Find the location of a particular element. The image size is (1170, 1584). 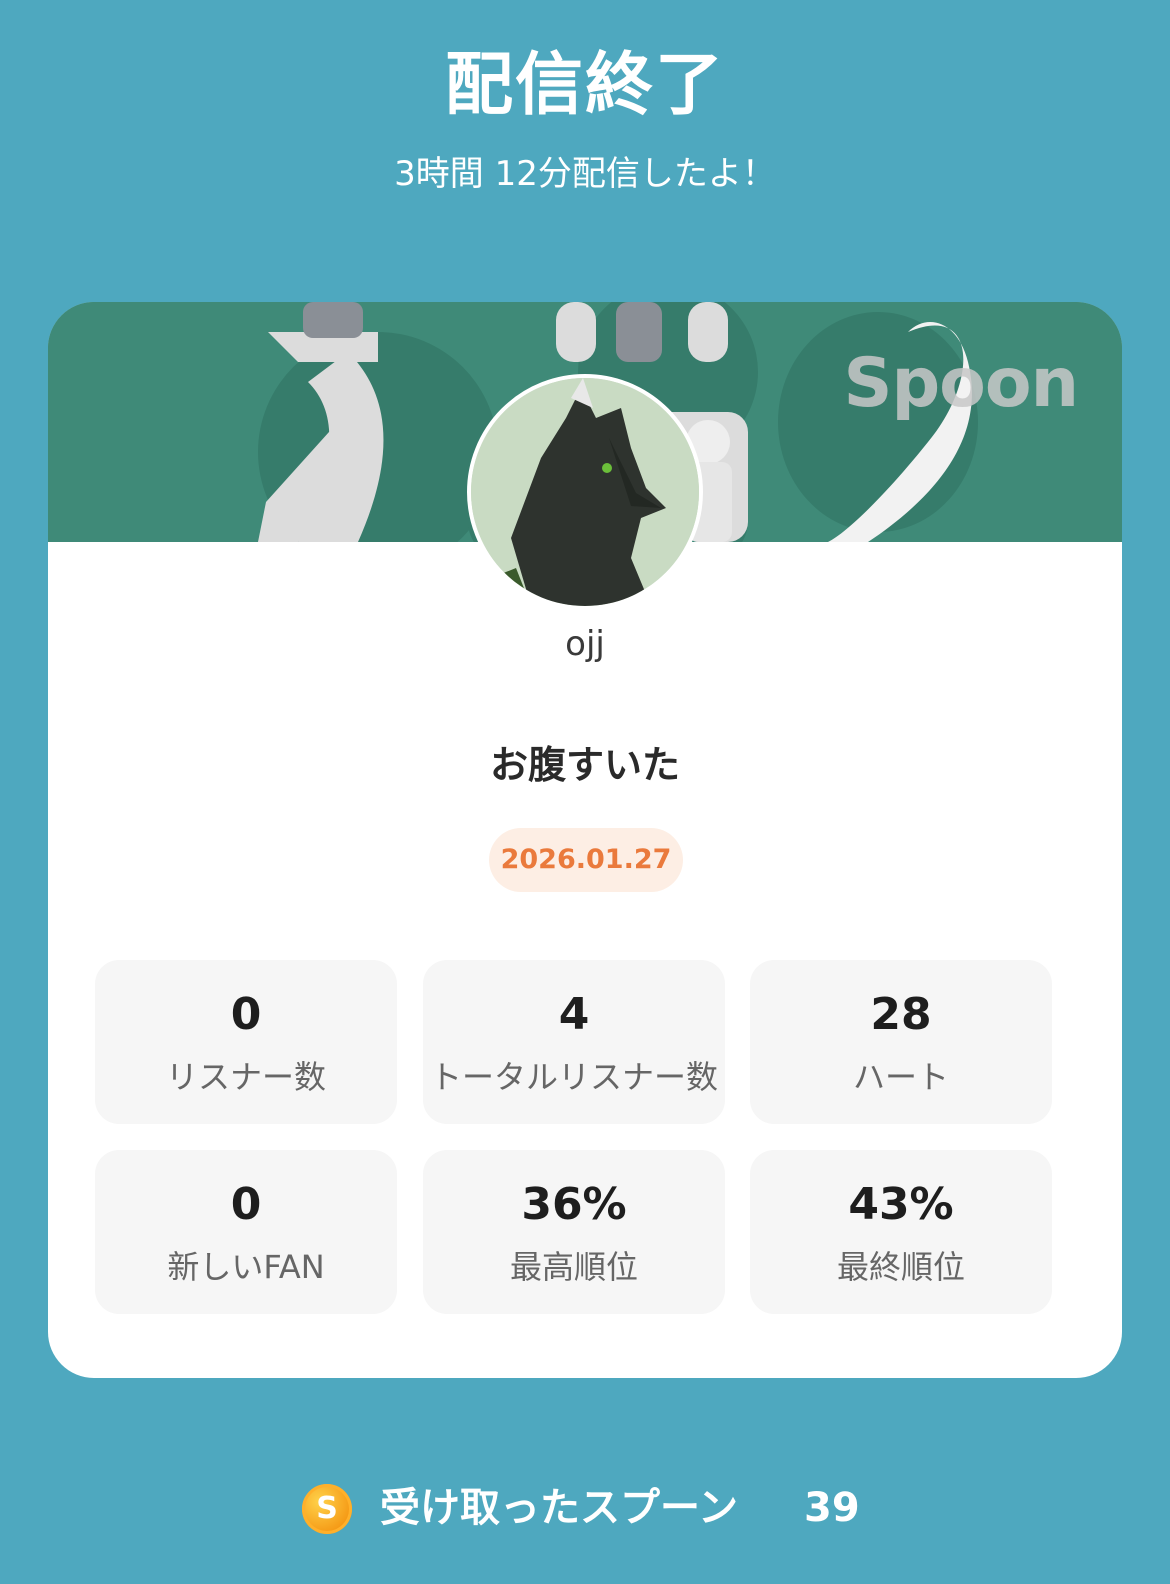

stat-value: 36% is located at coordinates (574, 1204).